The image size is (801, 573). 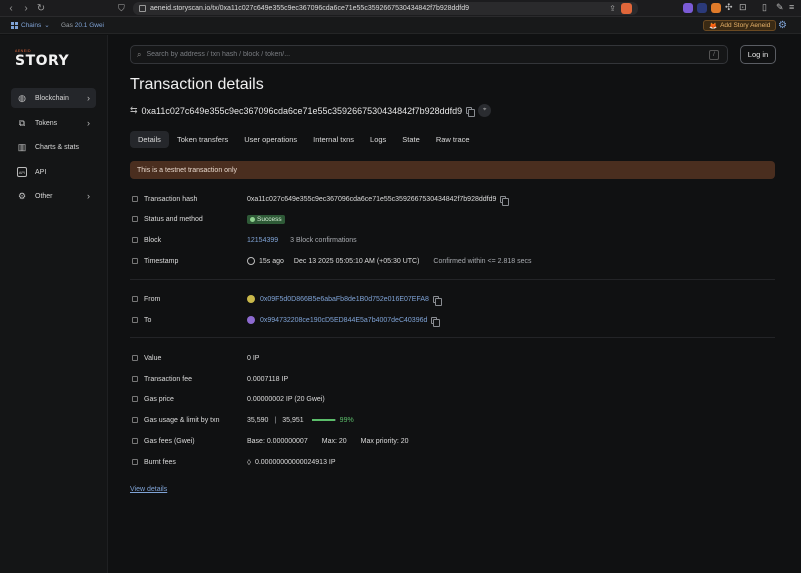 I want to click on gas-limit: 35,951, so click(x=293, y=420).